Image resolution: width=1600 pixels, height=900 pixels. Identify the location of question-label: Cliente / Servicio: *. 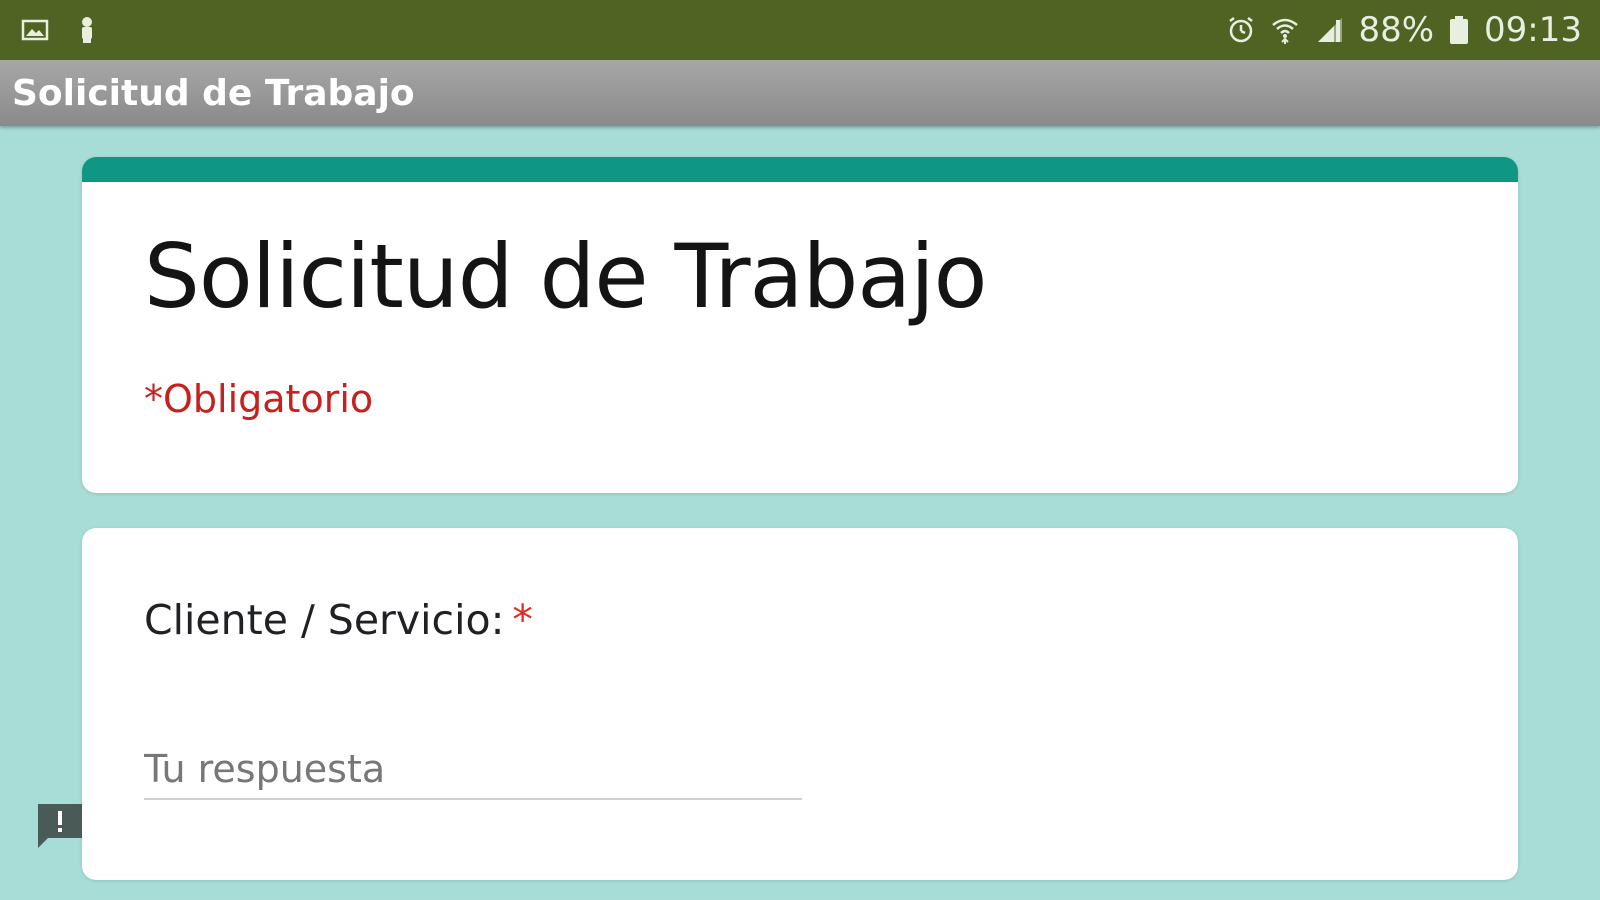
(338, 620).